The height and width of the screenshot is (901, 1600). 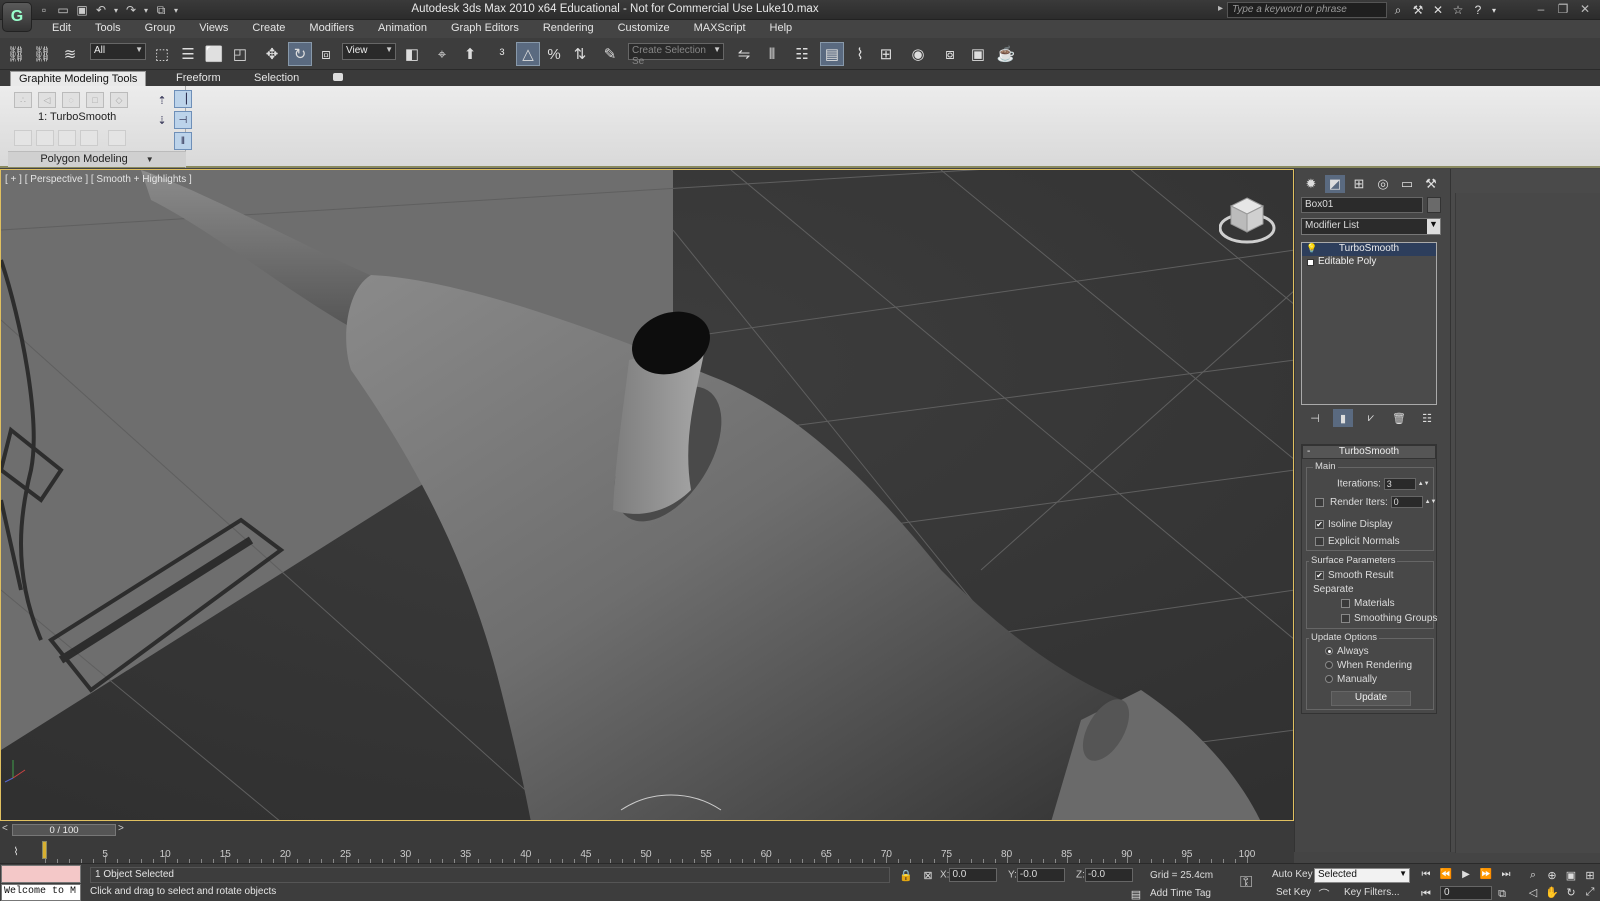 What do you see at coordinates (1329, 651) in the screenshot?
I see `always-radio` at bounding box center [1329, 651].